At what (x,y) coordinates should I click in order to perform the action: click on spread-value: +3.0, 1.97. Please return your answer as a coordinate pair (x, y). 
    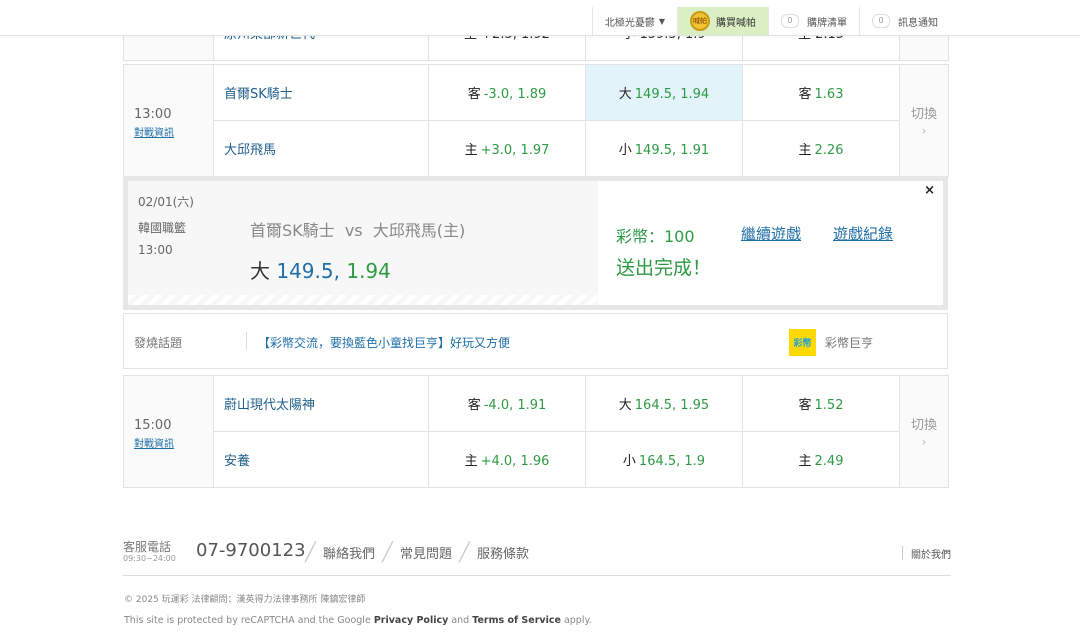
    Looking at the image, I should click on (515, 150).